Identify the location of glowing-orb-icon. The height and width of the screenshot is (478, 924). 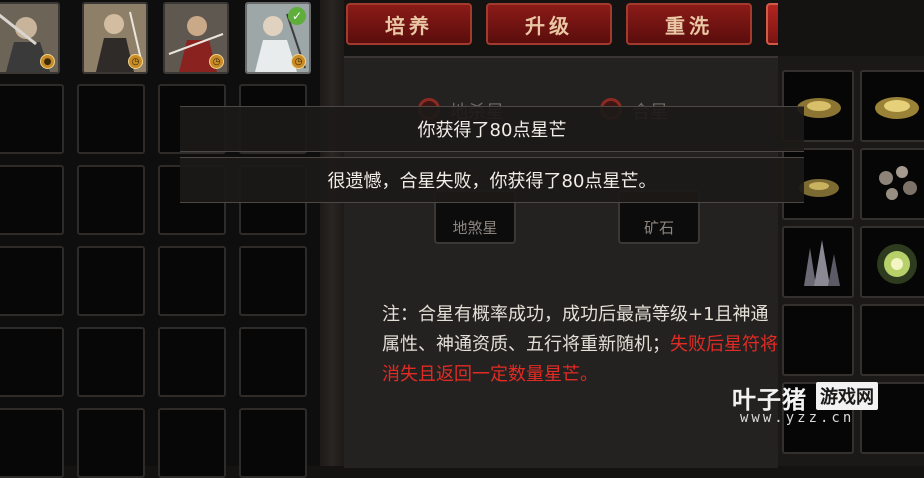
(897, 264).